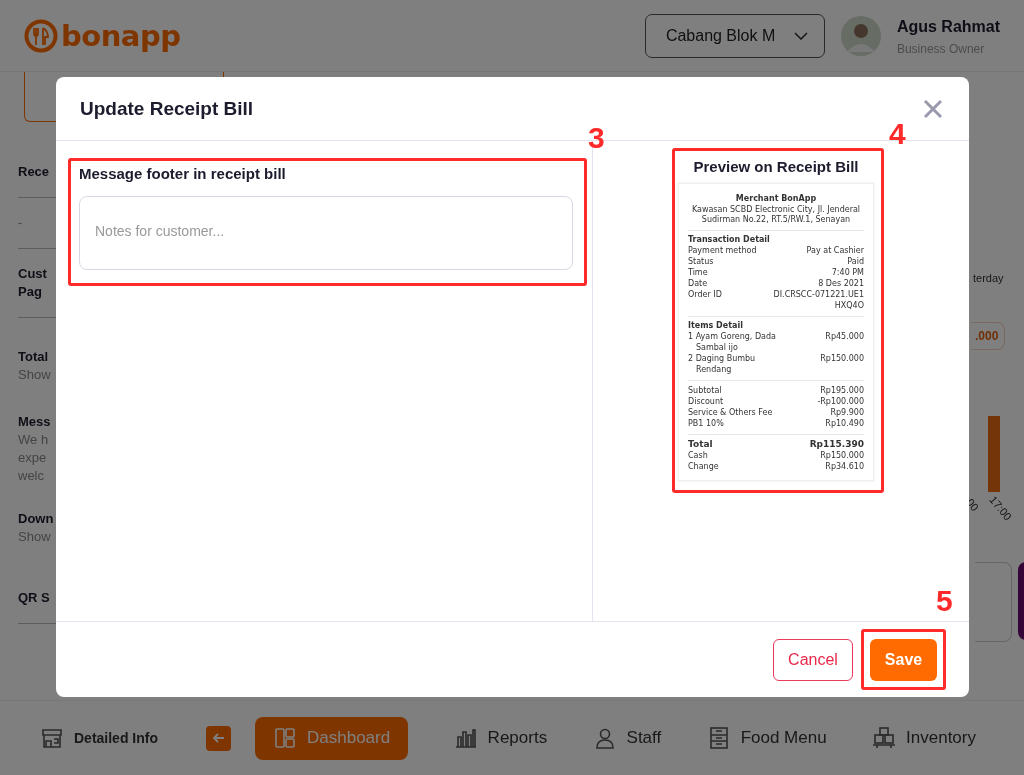 The height and width of the screenshot is (775, 1024). Describe the element at coordinates (52, 738) in the screenshot. I see `store-icon` at that location.